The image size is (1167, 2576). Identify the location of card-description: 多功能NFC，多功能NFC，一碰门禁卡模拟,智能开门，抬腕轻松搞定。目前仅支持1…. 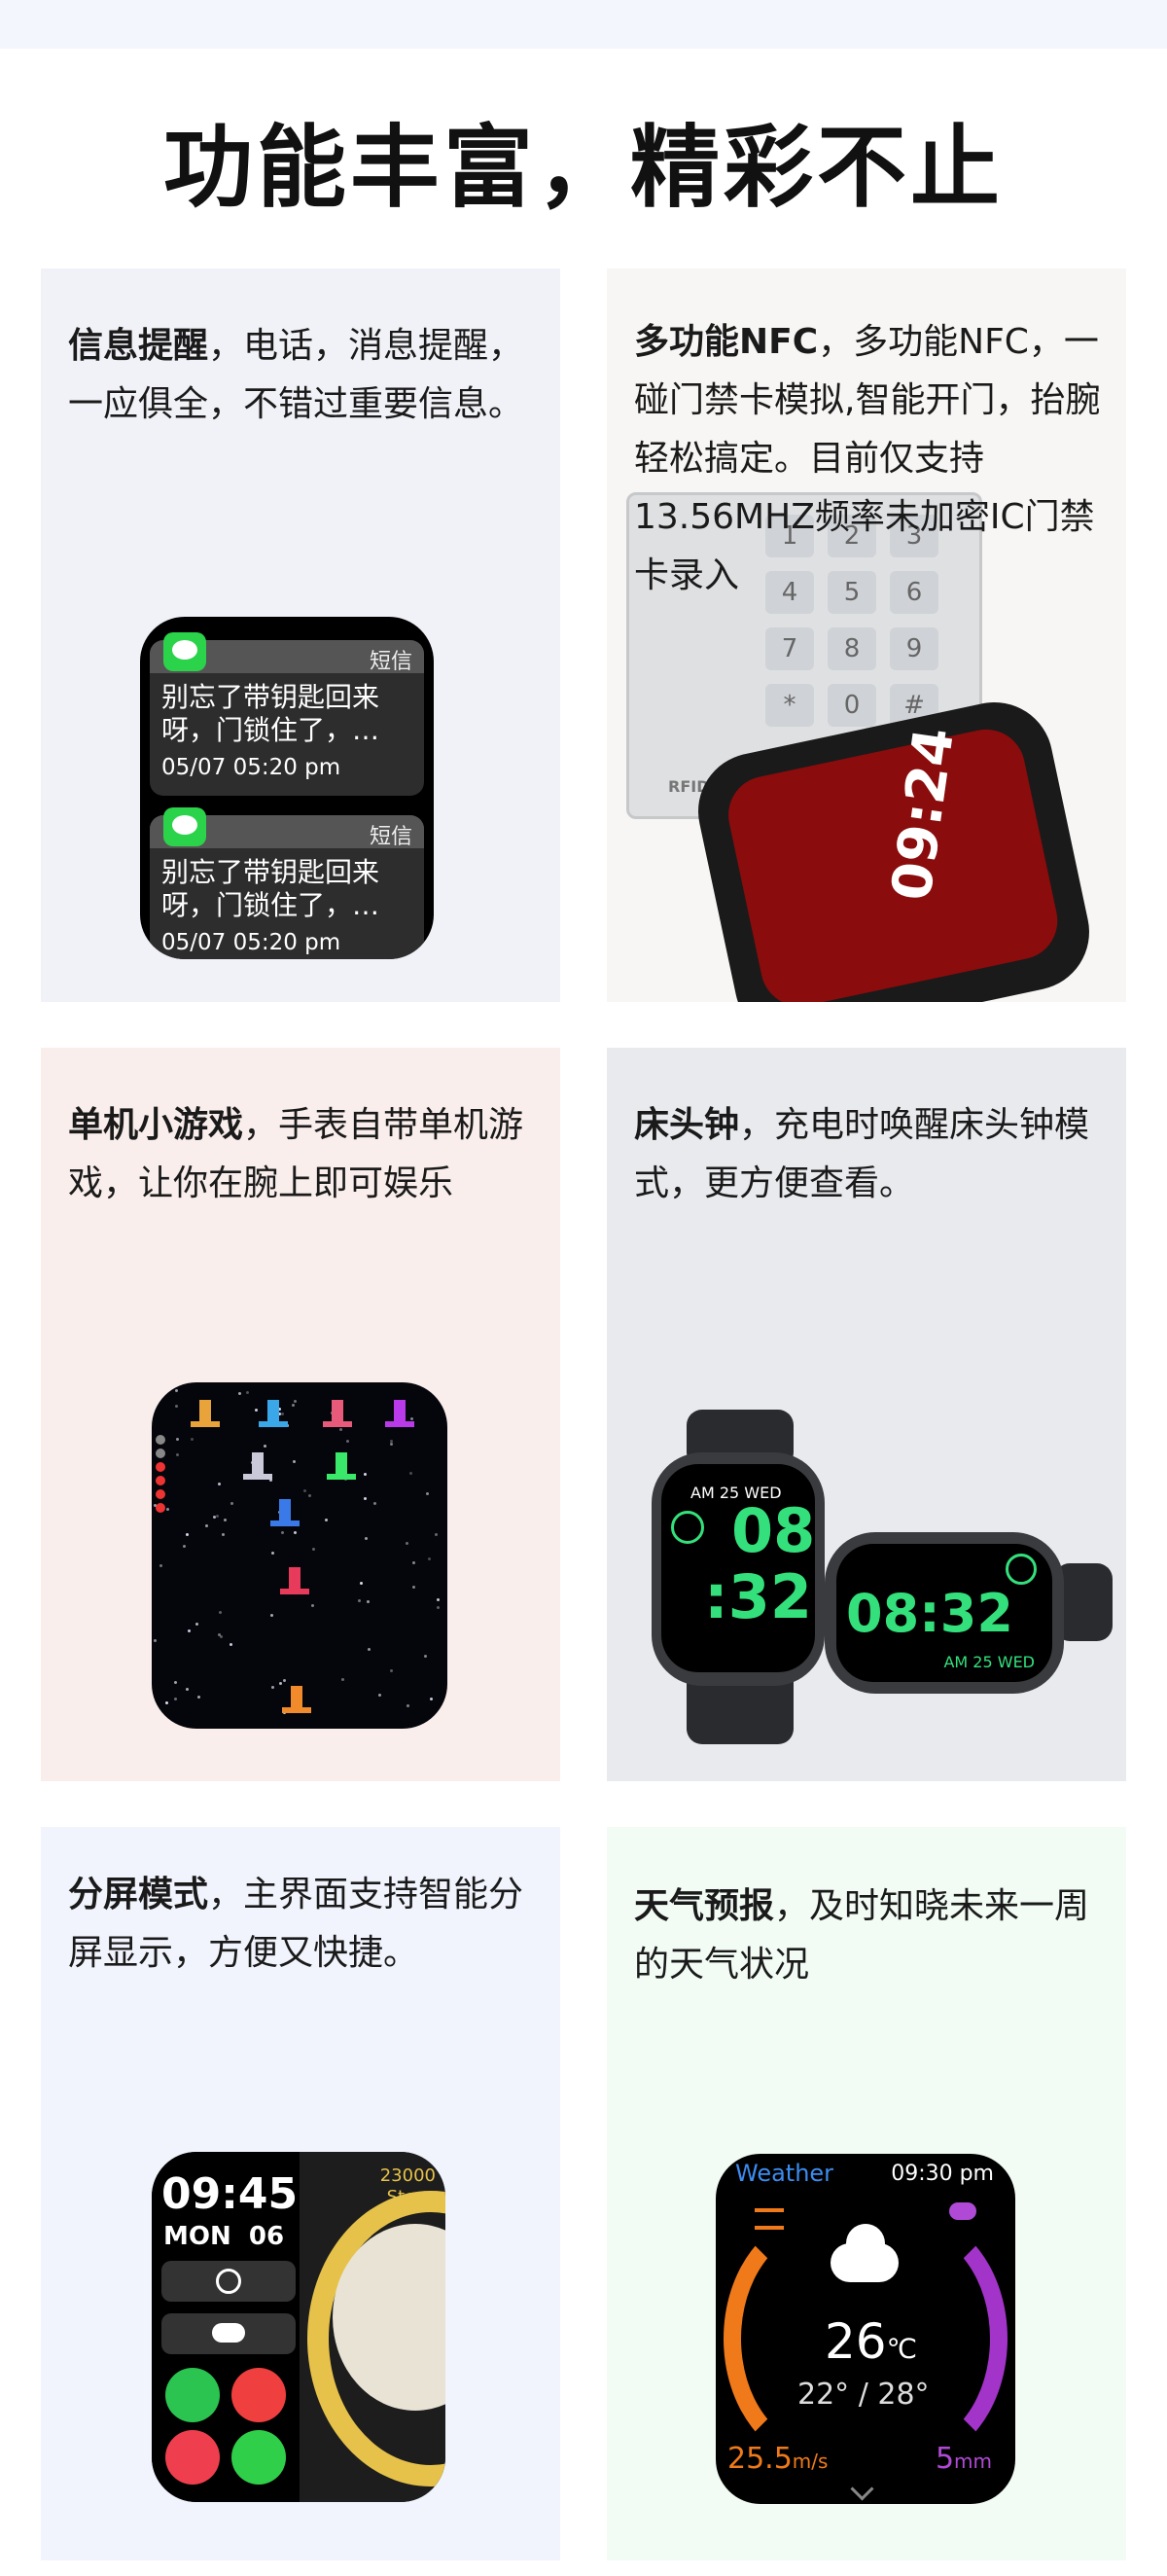
(867, 458).